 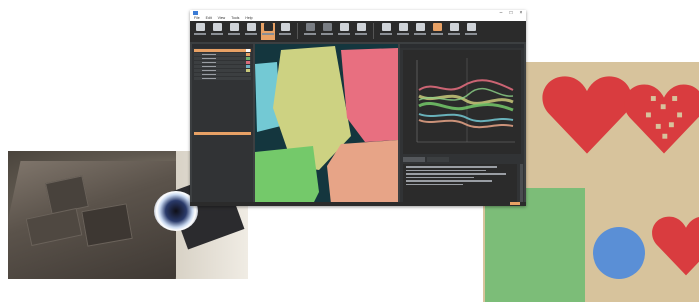 I want to click on layers-panel, so click(x=222, y=124).